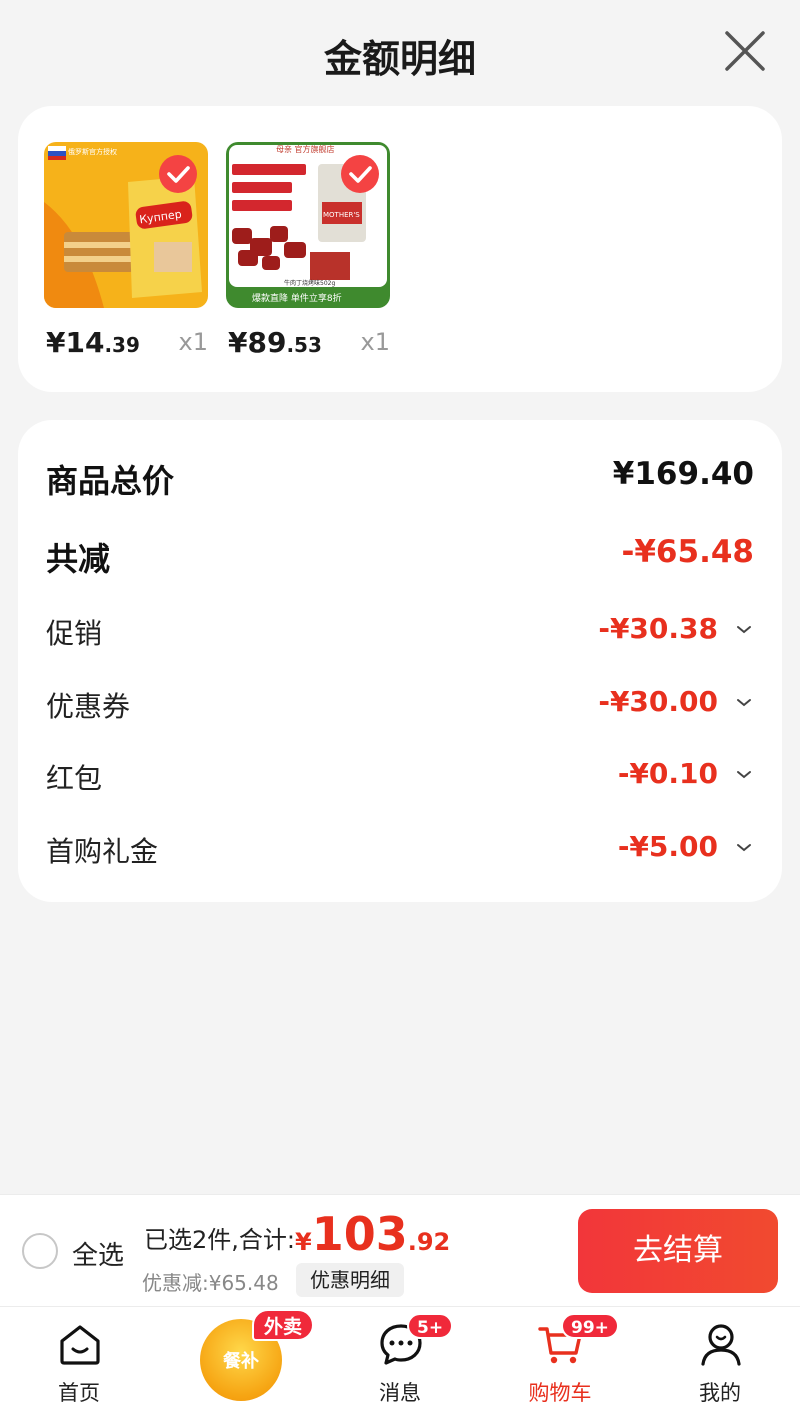  Describe the element at coordinates (74, 778) in the screenshot. I see `red-packet-label: 红包` at that location.